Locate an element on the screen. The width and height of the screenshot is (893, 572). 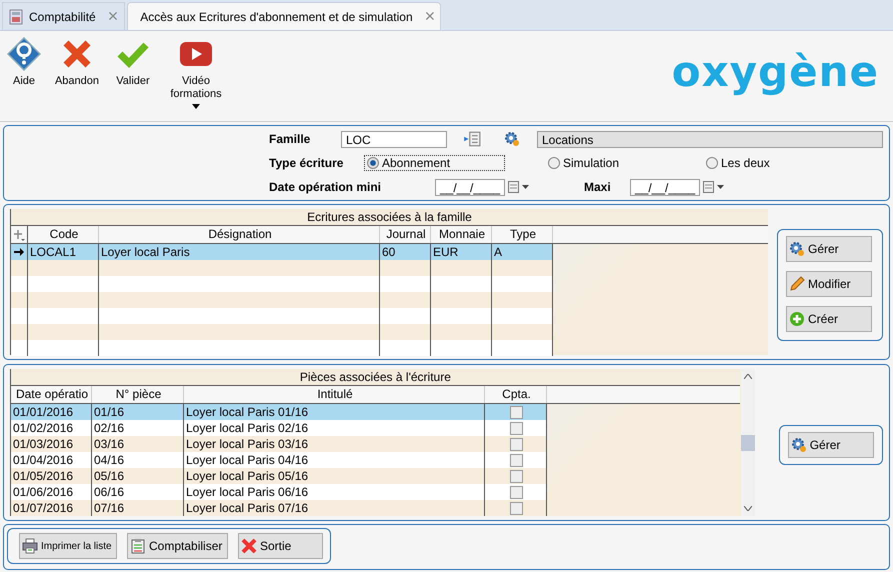
famille-name-field: Locations is located at coordinates (710, 139).